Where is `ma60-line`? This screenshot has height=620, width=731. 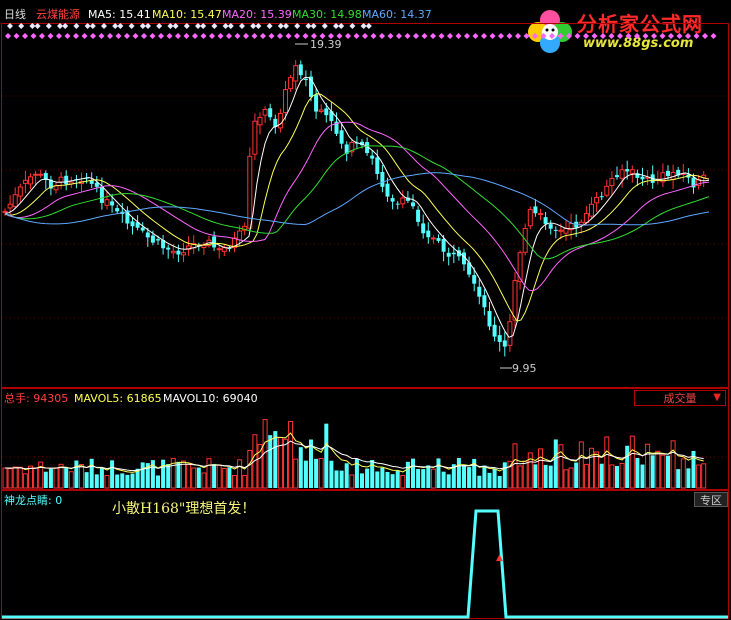
ma60-line is located at coordinates (357, 199).